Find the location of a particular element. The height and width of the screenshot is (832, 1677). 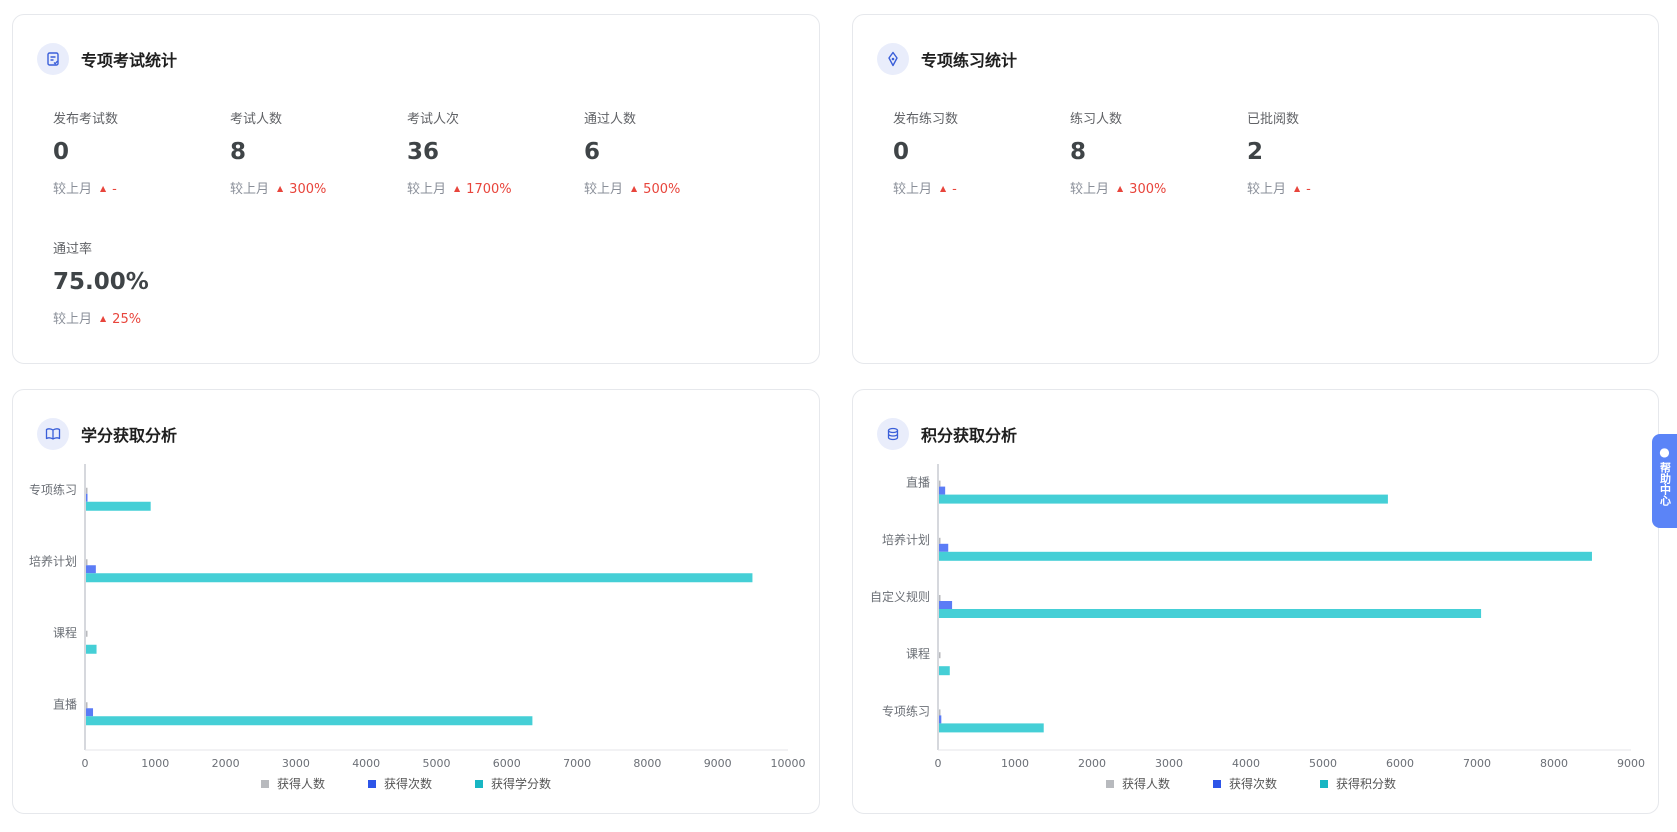

stat-value: 36 is located at coordinates (423, 152).